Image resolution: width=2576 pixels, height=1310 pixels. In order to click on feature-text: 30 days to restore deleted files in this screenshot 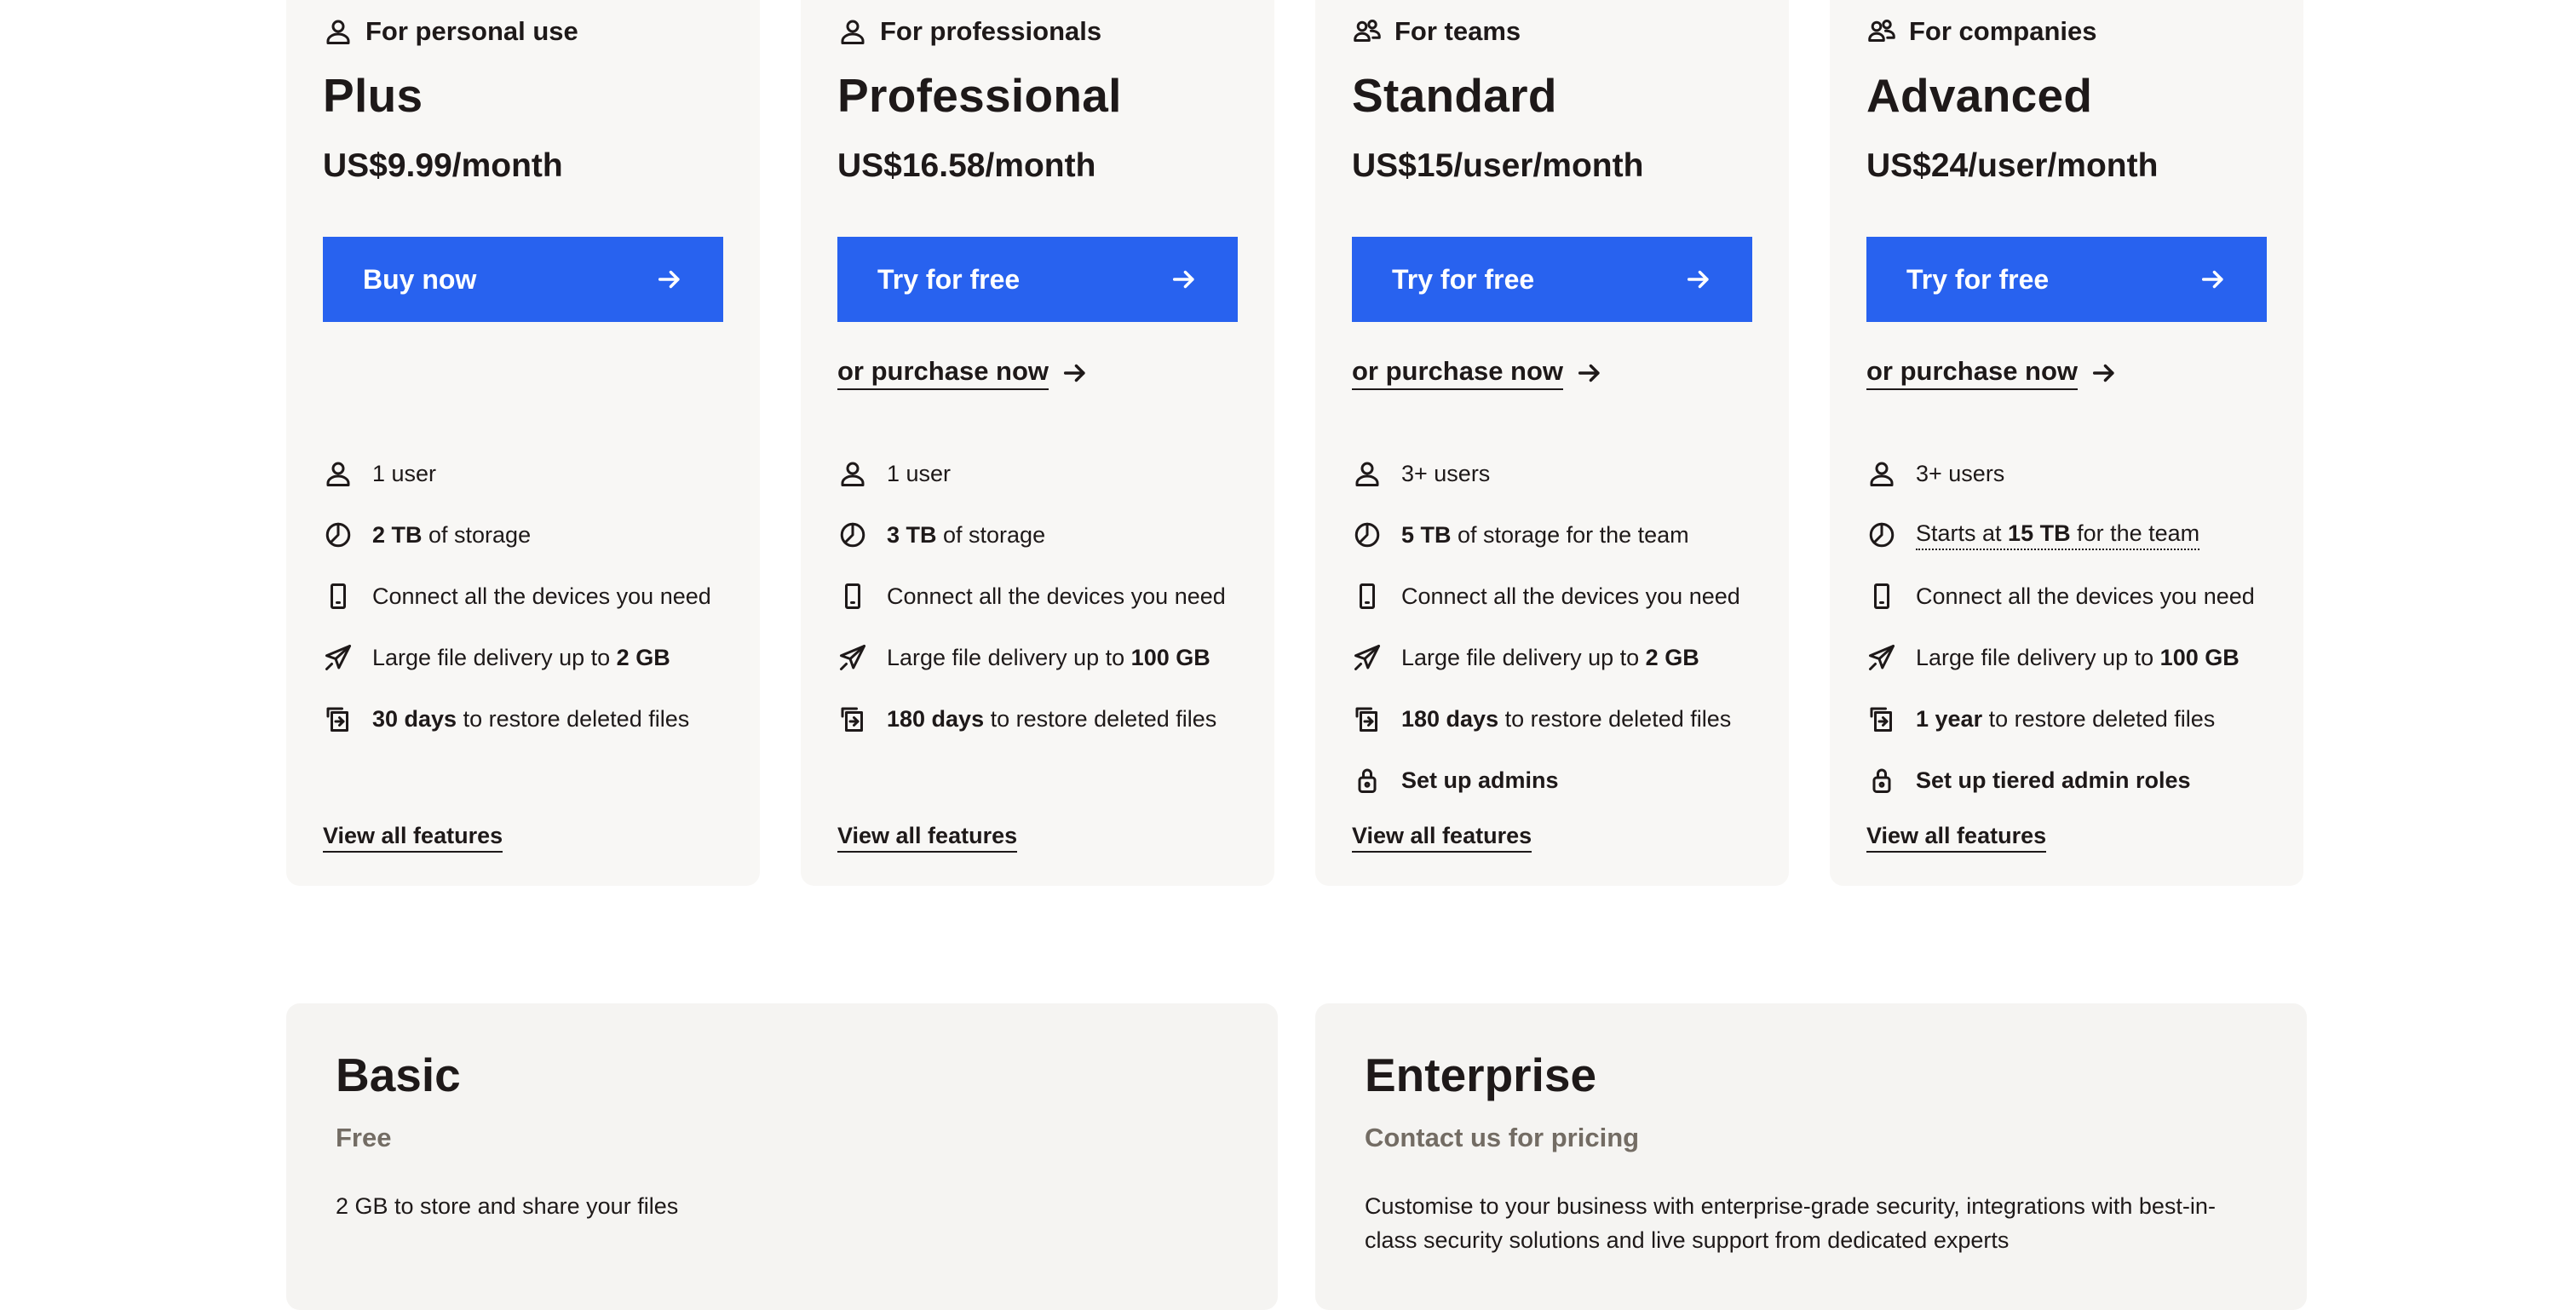, I will do `click(531, 718)`.